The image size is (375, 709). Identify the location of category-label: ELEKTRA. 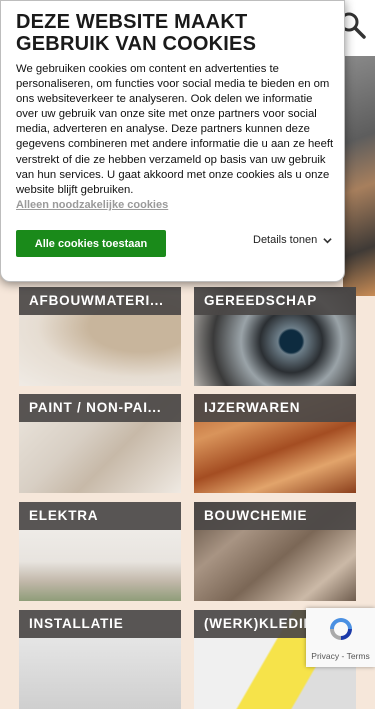
(100, 516).